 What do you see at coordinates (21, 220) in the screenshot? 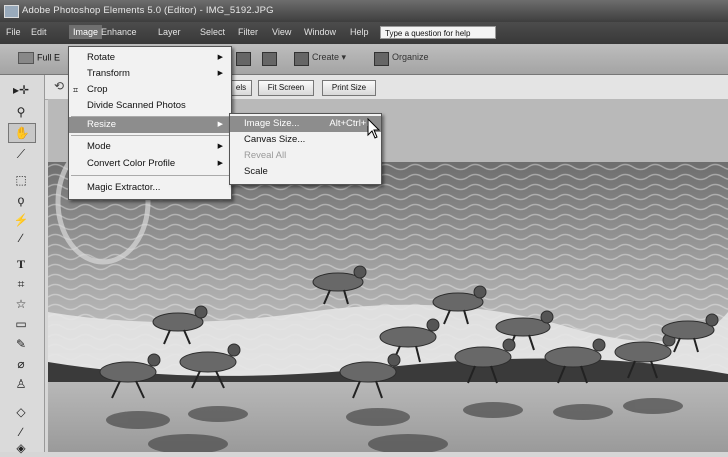
I see `magic-wand-tool-icon: ⚡` at bounding box center [21, 220].